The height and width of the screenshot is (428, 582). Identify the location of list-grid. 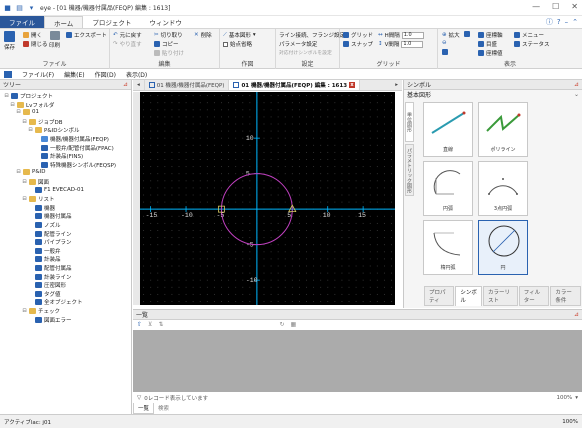
(357, 361).